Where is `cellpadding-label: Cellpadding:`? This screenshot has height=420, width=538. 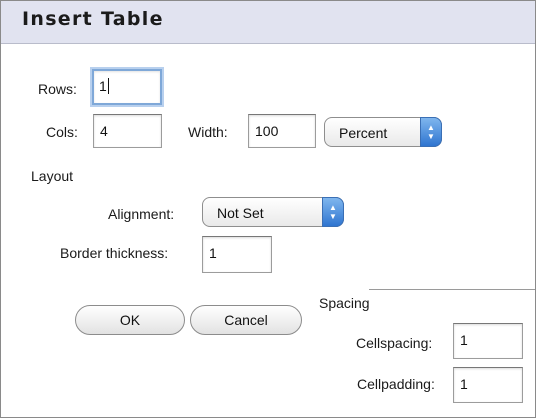
cellpadding-label: Cellpadding: is located at coordinates (396, 384).